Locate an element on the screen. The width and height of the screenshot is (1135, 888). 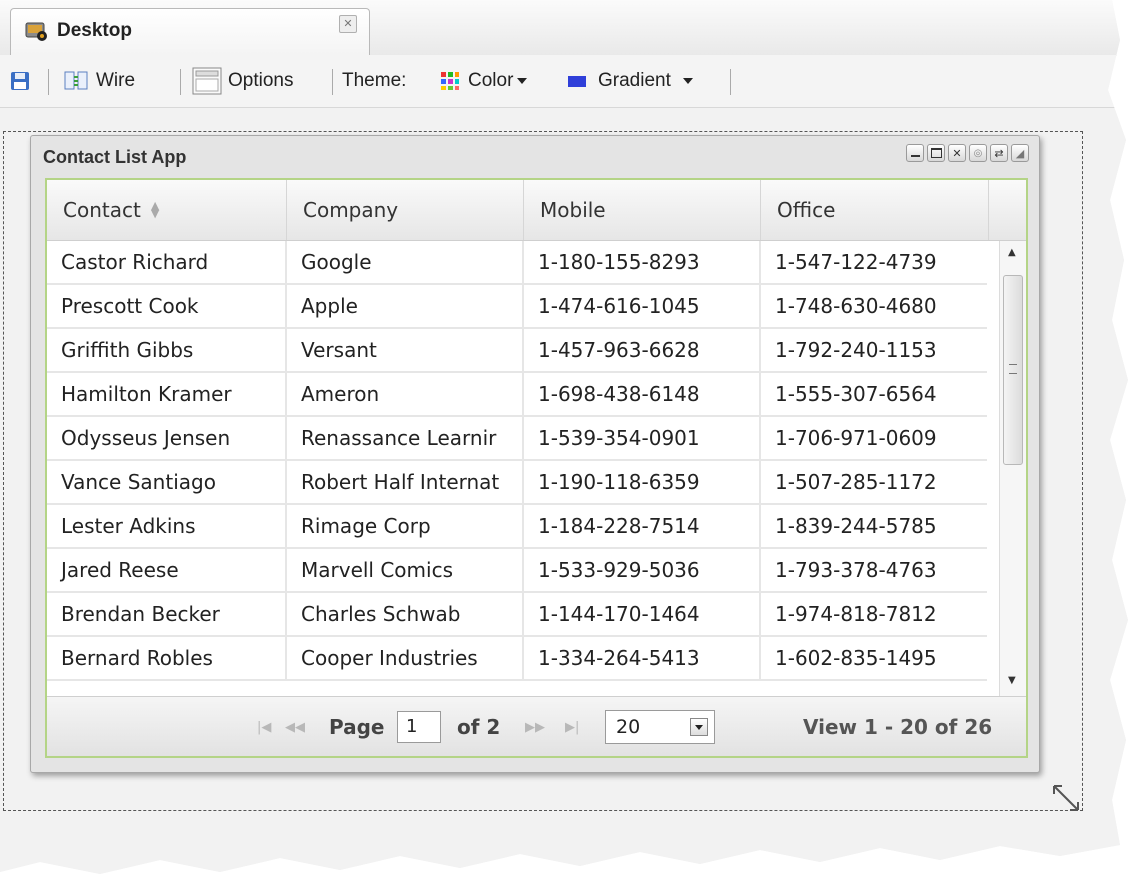
office-cell: 1-507-285-1172 is located at coordinates (874, 482).